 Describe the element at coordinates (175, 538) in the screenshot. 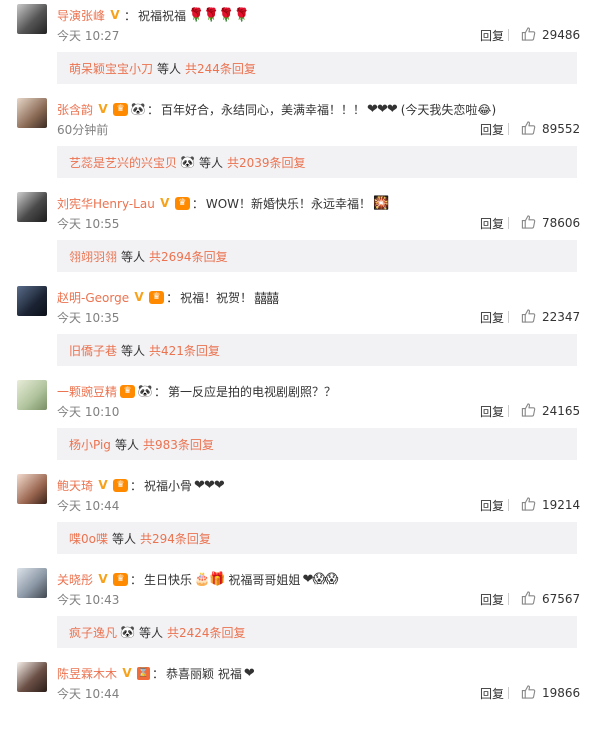

I see `reply-total-link: 共294条回复` at that location.